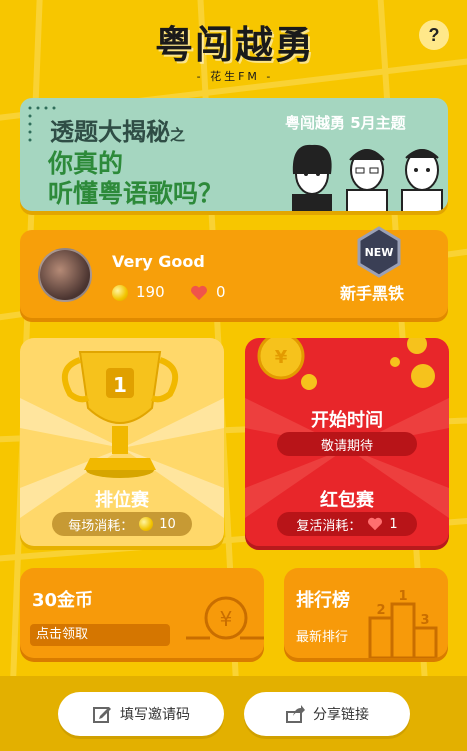 This screenshot has height=751, width=467. I want to click on new-badge-icon: NEW, so click(379, 252).